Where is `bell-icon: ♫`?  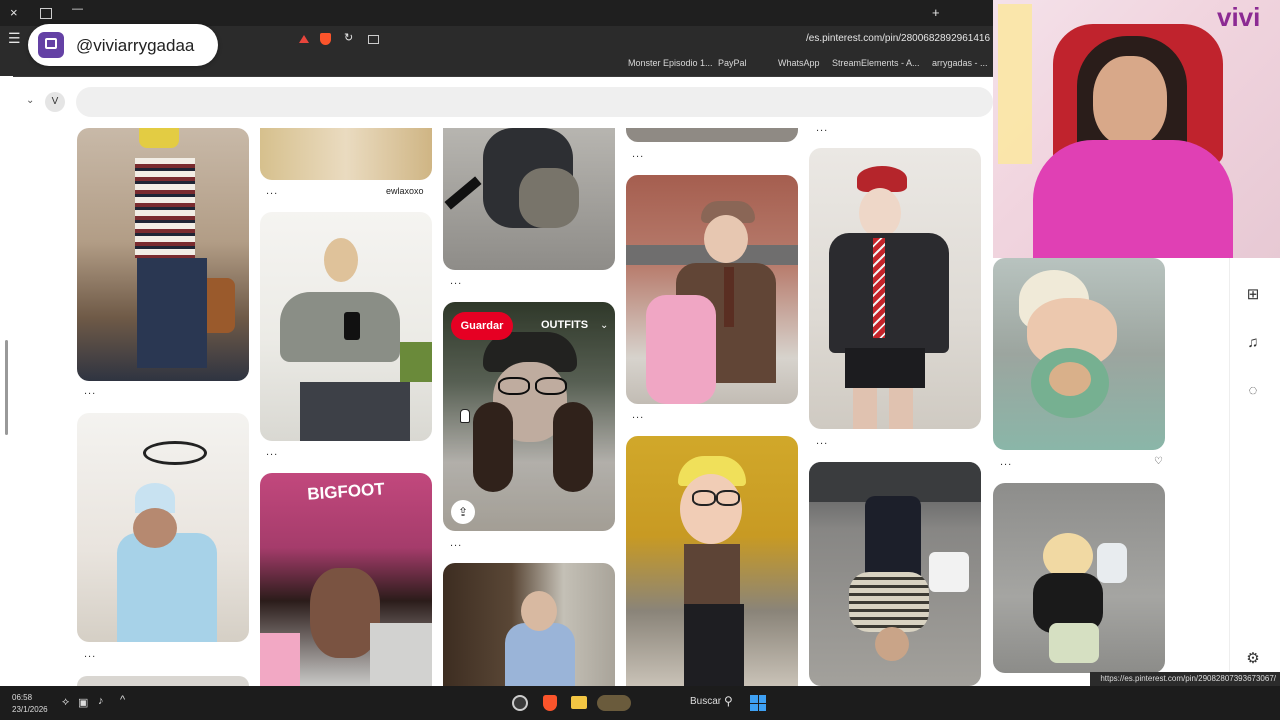
bell-icon: ♫ is located at coordinates (1253, 343).